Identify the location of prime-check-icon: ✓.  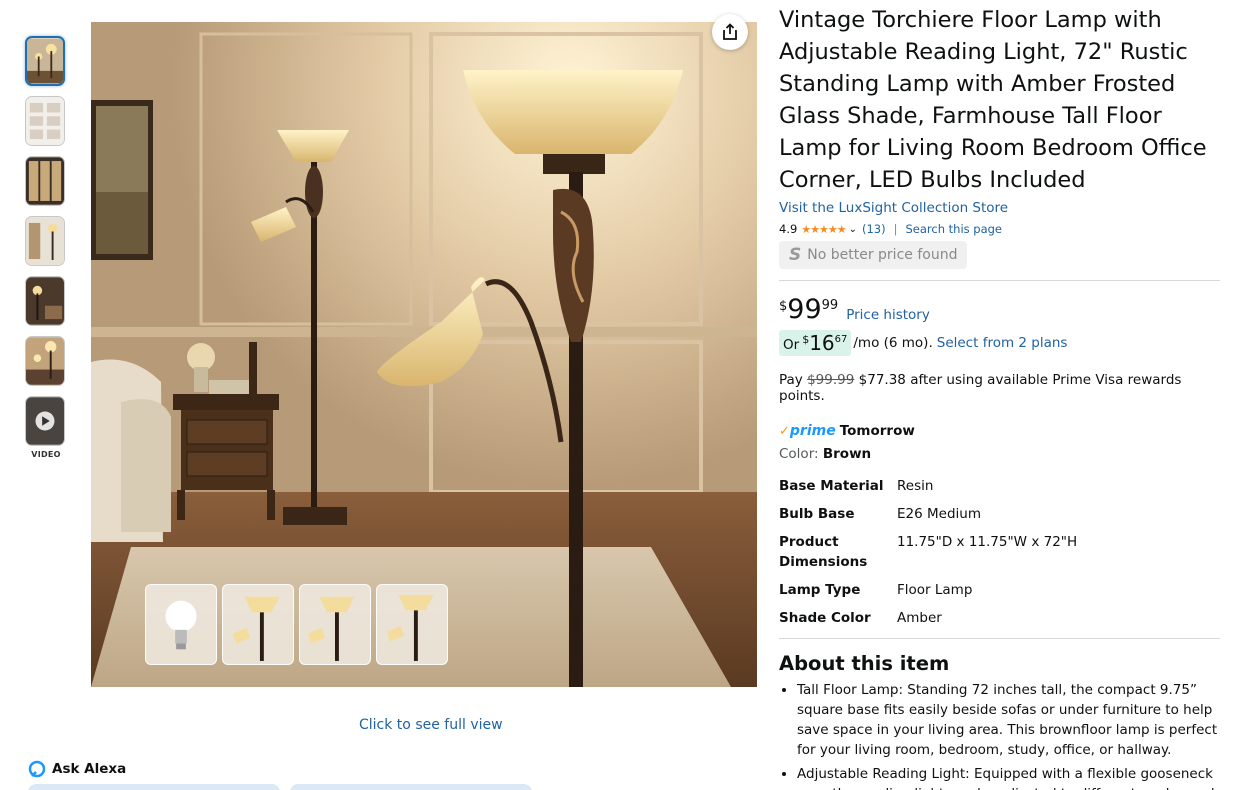
(784, 431).